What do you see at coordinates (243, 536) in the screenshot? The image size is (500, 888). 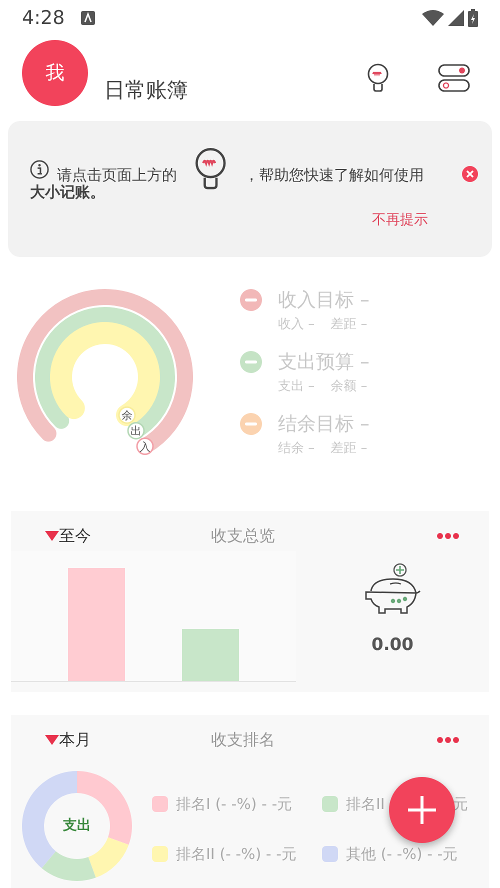 I see `card-title: 收支总览` at bounding box center [243, 536].